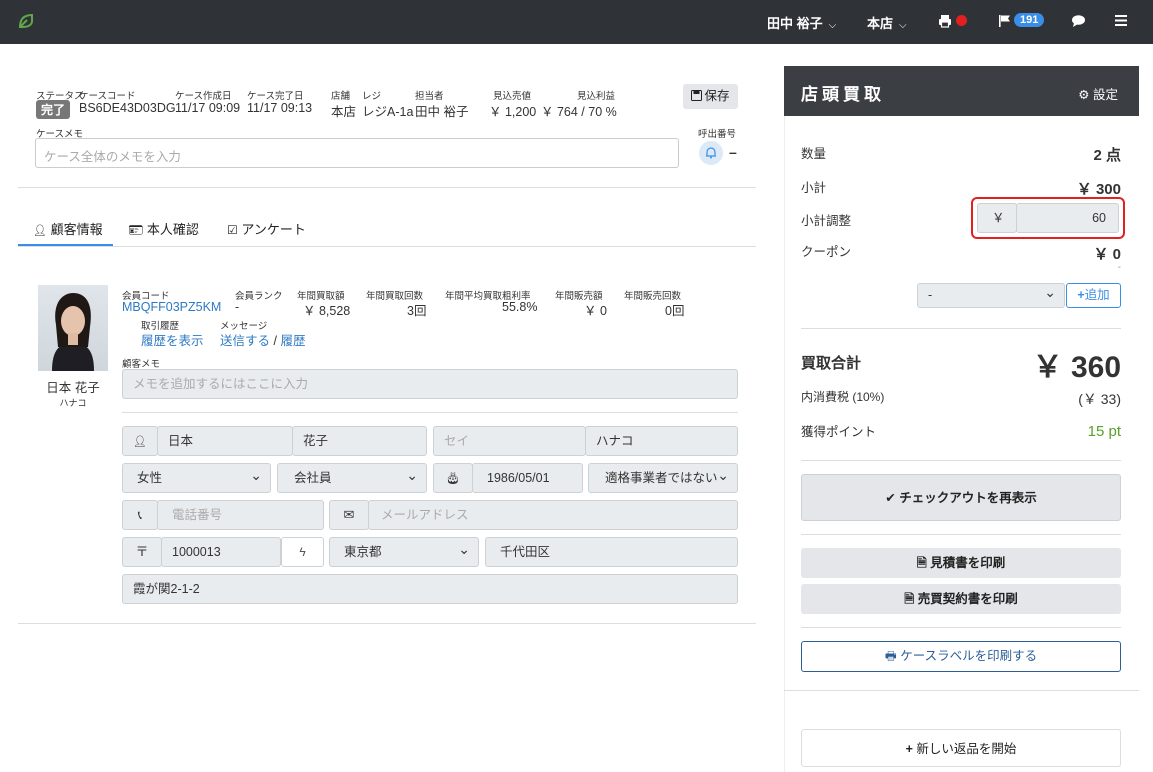 Image resolution: width=1153 pixels, height=772 pixels. I want to click on chat-icon, so click(1078, 21).